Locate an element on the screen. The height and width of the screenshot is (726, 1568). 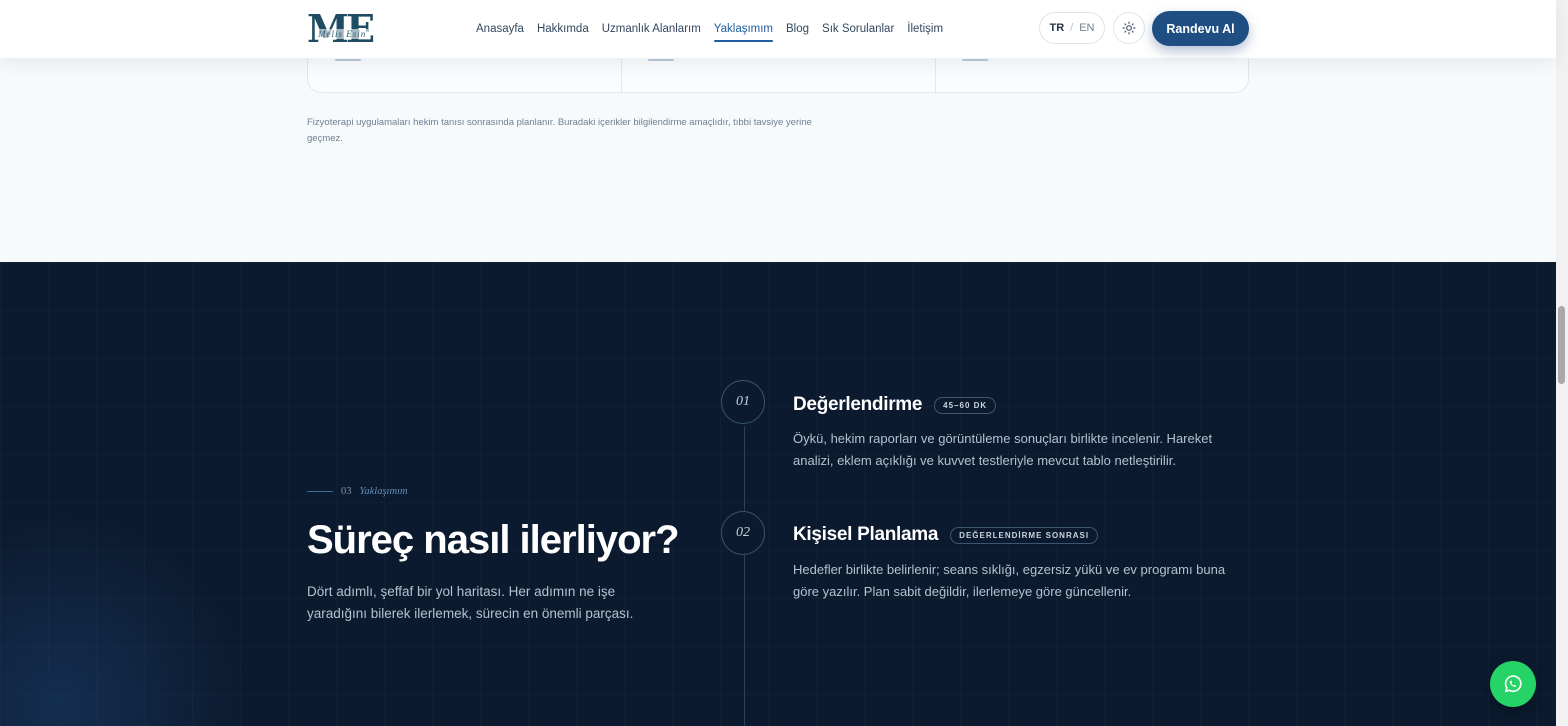
scrollbar-thumb is located at coordinates (1561, 345).